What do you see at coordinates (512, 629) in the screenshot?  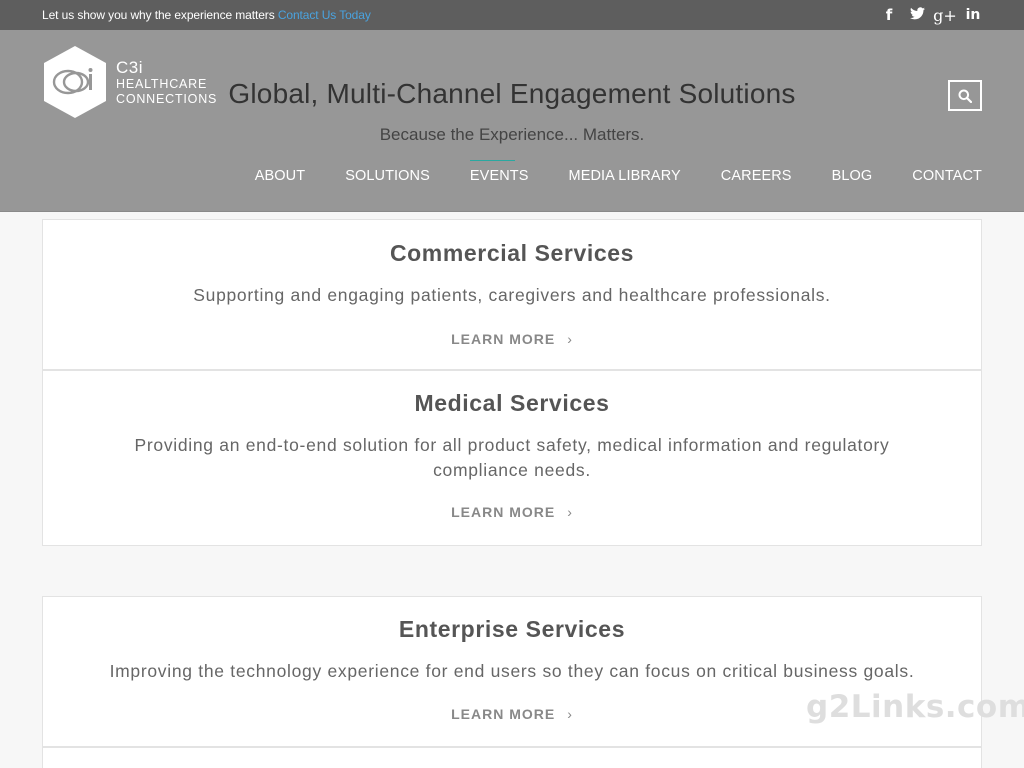 I see `service-title: Enterprise Services` at bounding box center [512, 629].